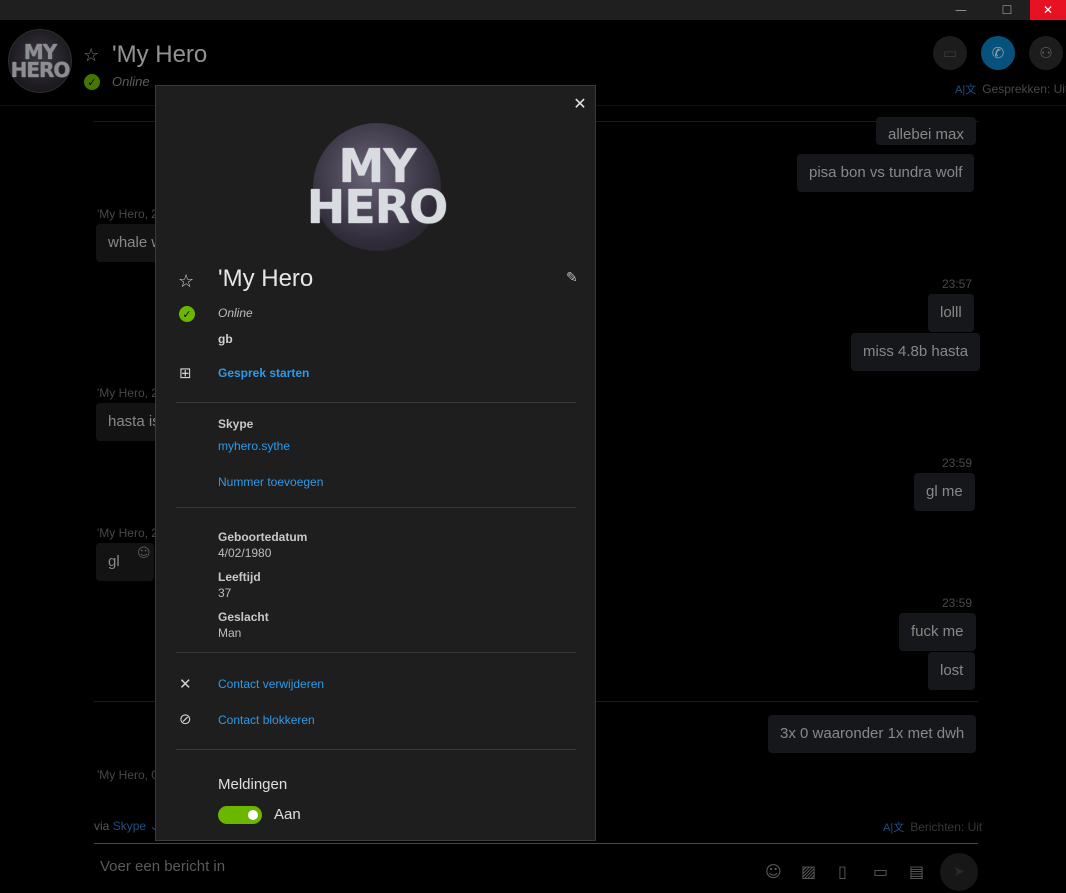 Image resolution: width=1066 pixels, height=893 pixels. What do you see at coordinates (580, 103) in the screenshot?
I see `close-icon: ✕` at bounding box center [580, 103].